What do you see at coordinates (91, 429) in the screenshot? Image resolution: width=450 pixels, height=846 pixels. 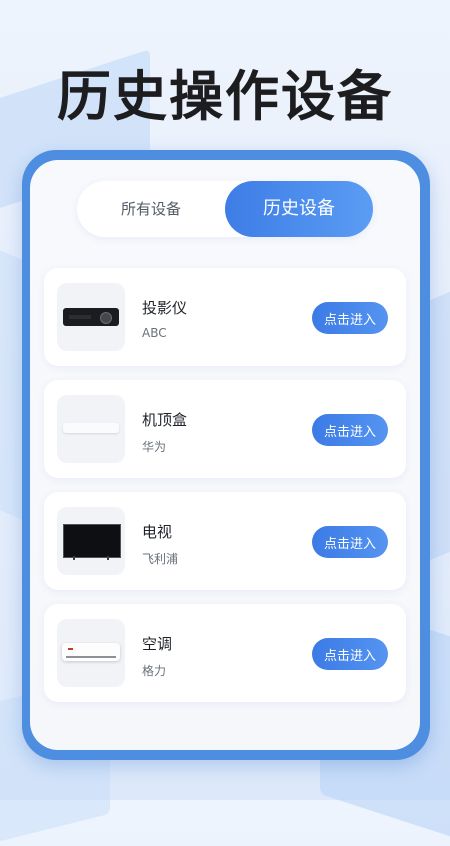 I see `set-top-box-icon` at bounding box center [91, 429].